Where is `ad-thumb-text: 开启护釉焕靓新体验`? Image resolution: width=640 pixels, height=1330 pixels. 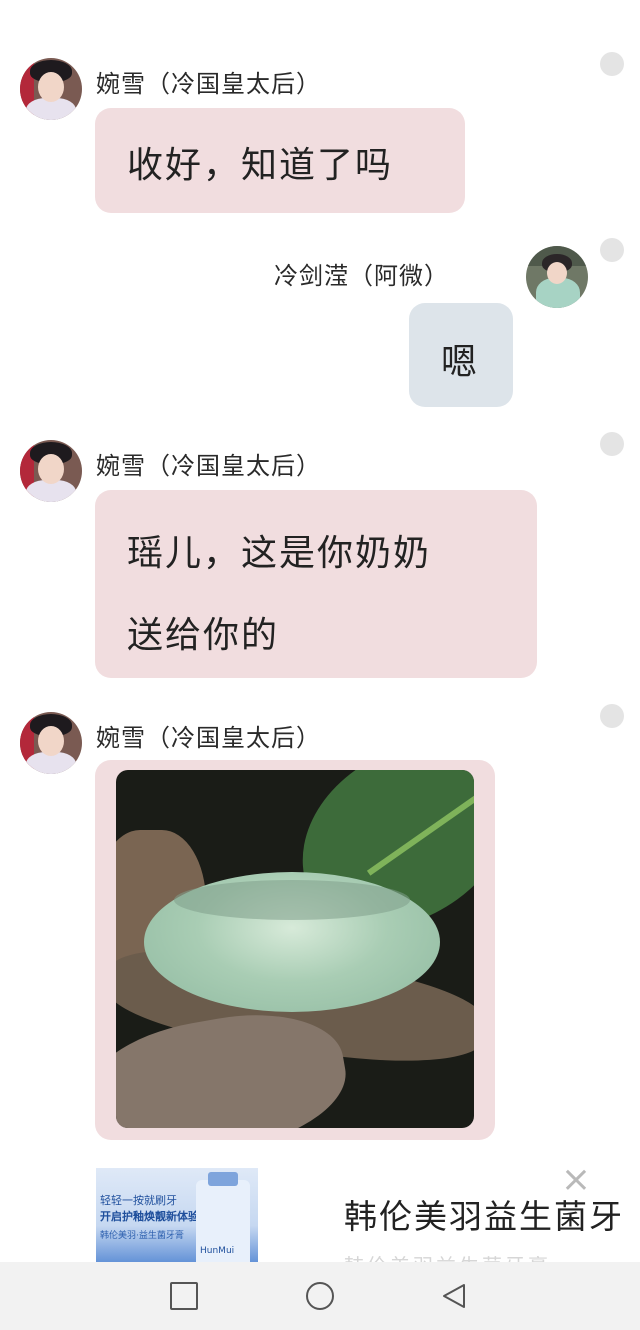 ad-thumb-text: 开启护釉焕靓新体验 is located at coordinates (149, 1216).